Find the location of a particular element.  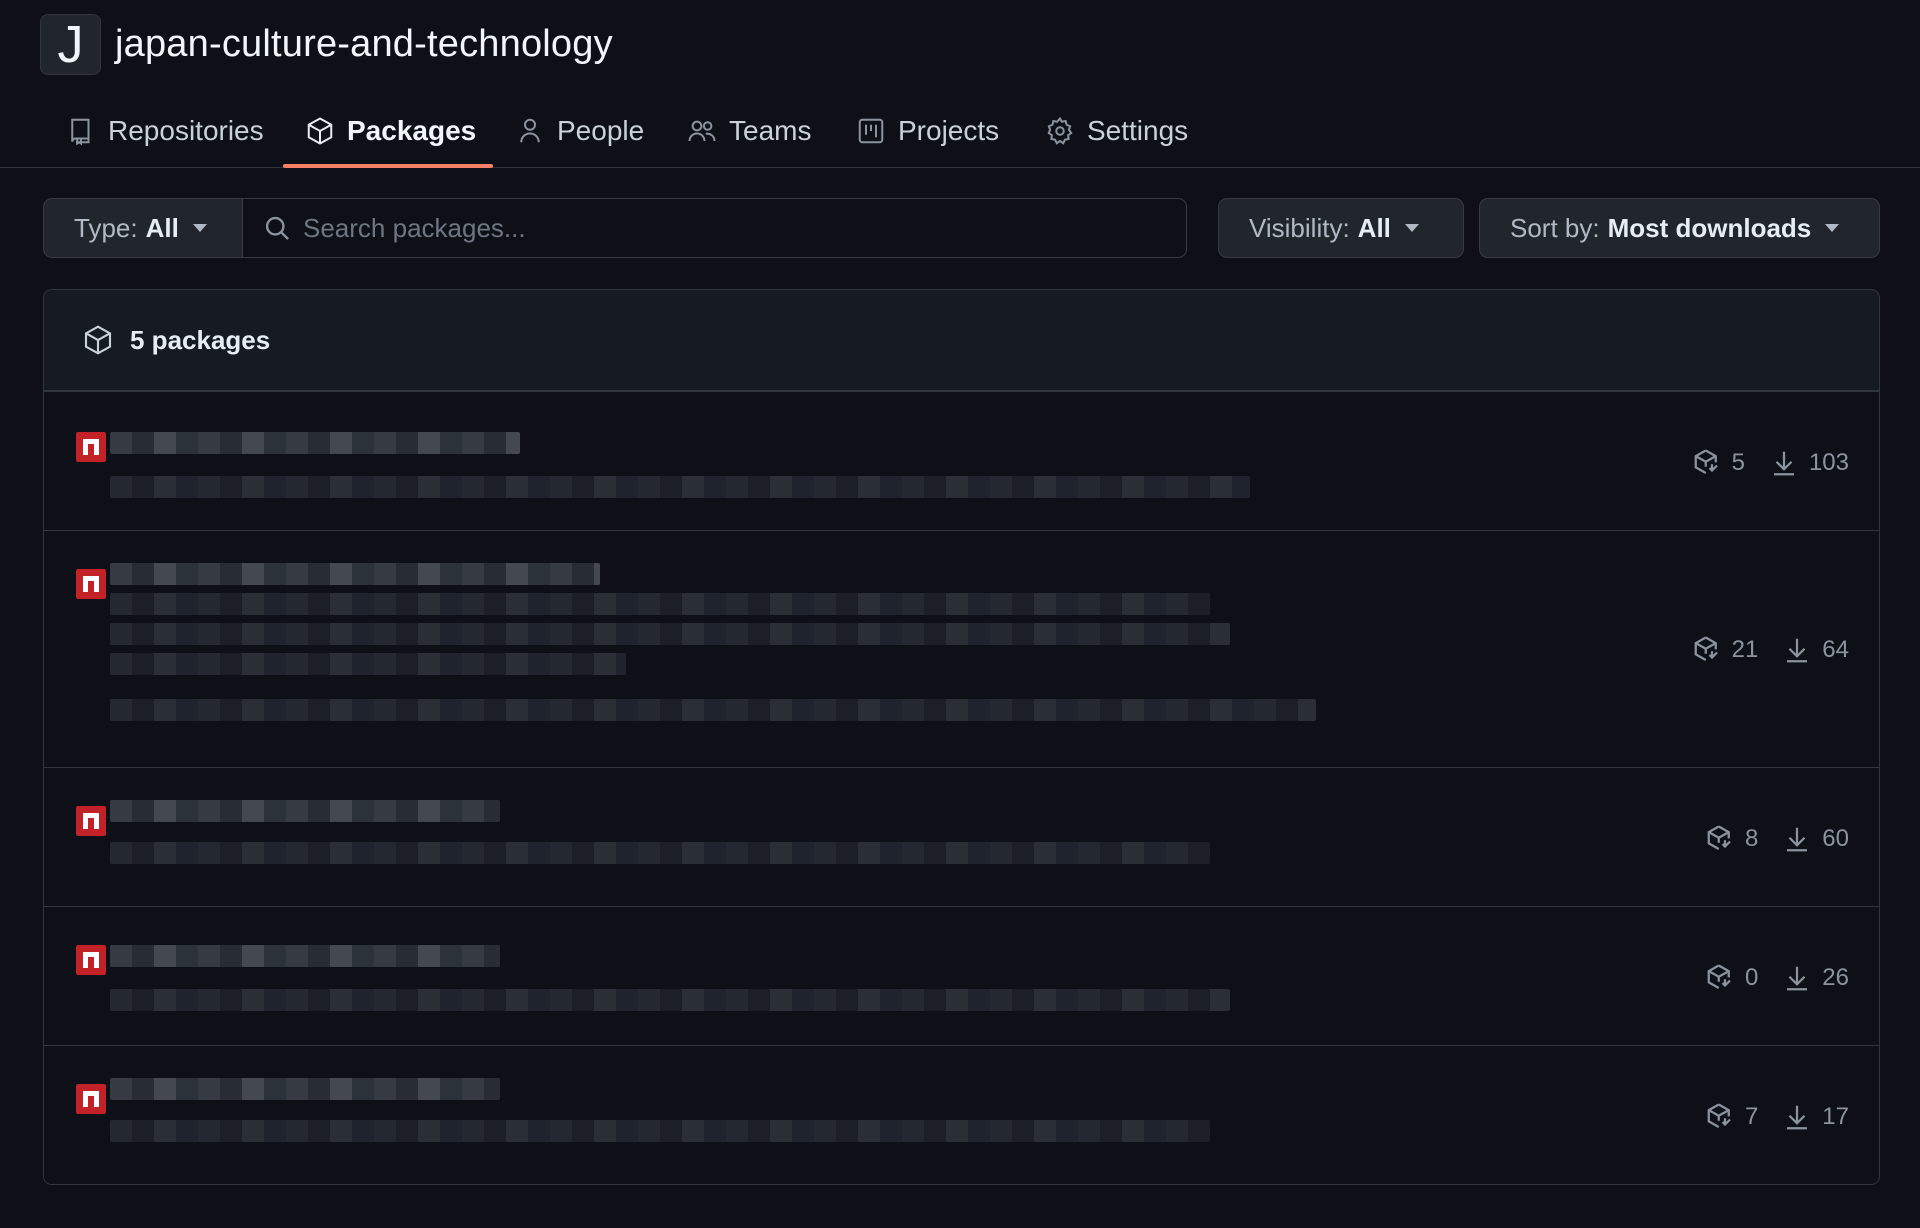

tab-settings: Settings is located at coordinates (1116, 131).